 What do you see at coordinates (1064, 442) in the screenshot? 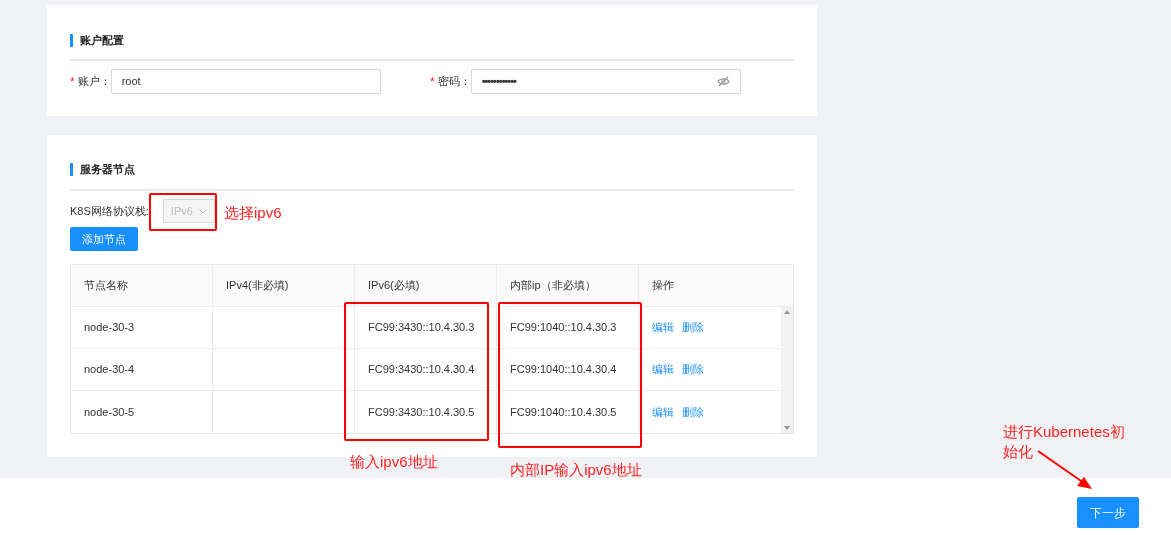
I see `annotation-text: 进行Kubernetes初始化` at bounding box center [1064, 442].